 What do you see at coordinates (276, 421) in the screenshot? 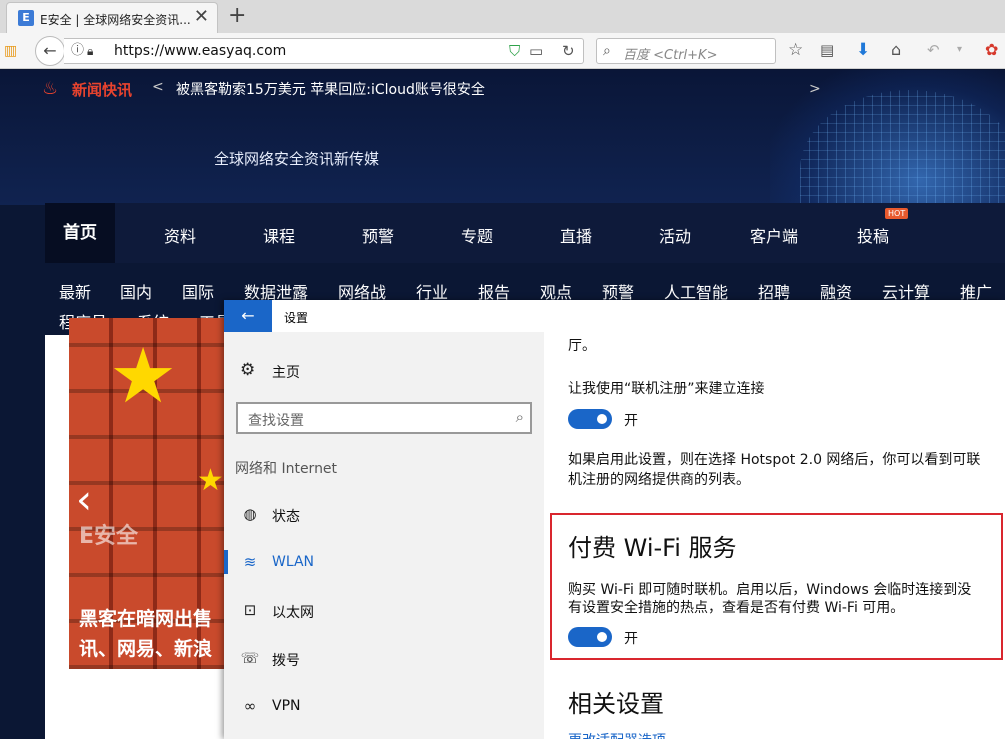
I see `settings-search-placeholder: 查找设置` at bounding box center [276, 421].